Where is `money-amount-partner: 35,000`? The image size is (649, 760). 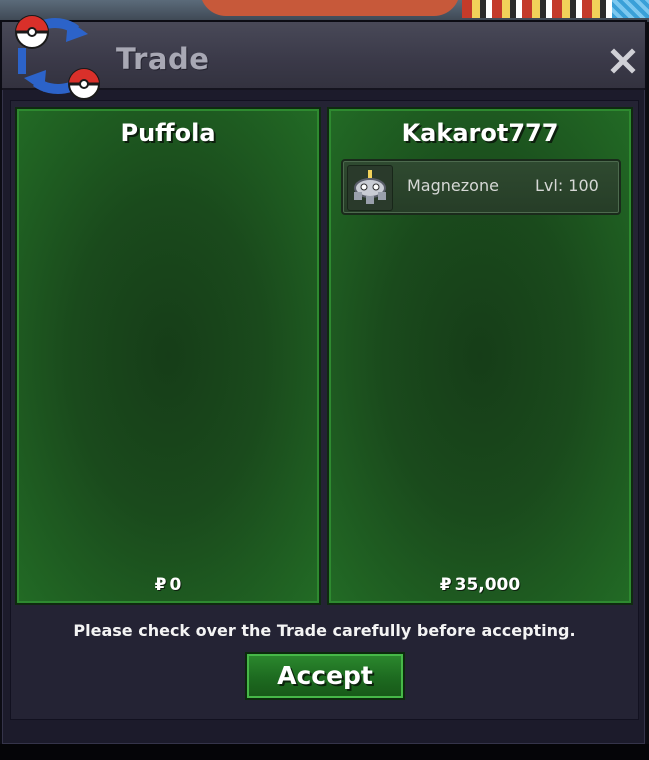
money-amount-partner: 35,000 is located at coordinates (487, 585).